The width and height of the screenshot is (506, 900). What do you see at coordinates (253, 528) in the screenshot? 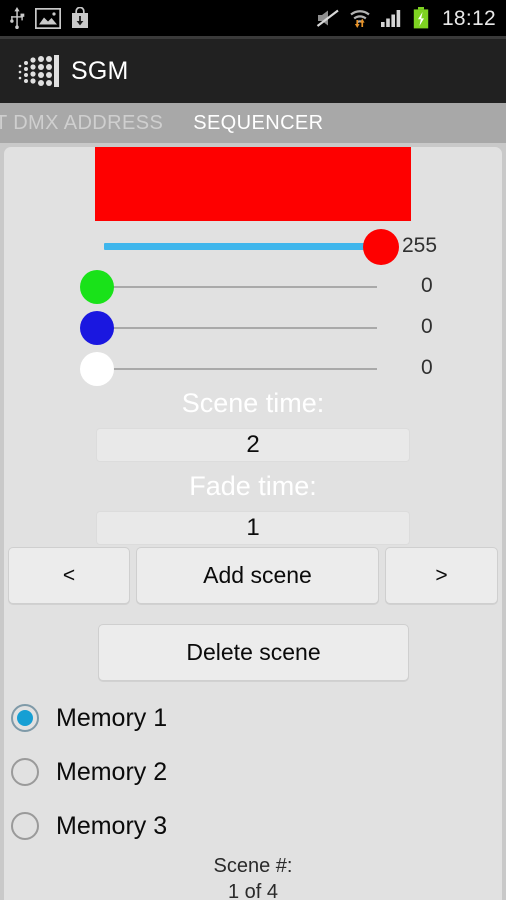
I see `fade-time-input: 1` at bounding box center [253, 528].